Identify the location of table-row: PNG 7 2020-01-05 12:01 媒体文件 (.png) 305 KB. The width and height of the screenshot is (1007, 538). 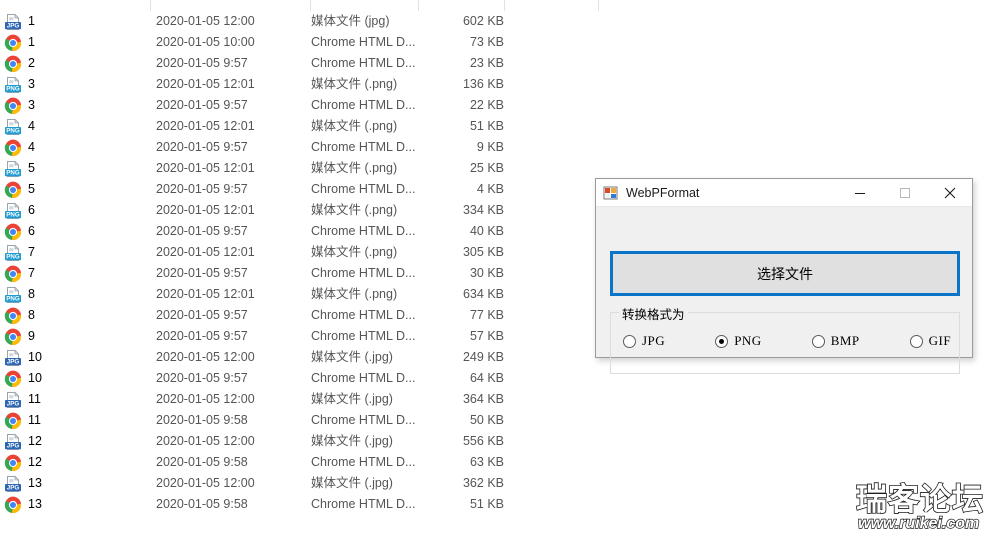
(300, 252).